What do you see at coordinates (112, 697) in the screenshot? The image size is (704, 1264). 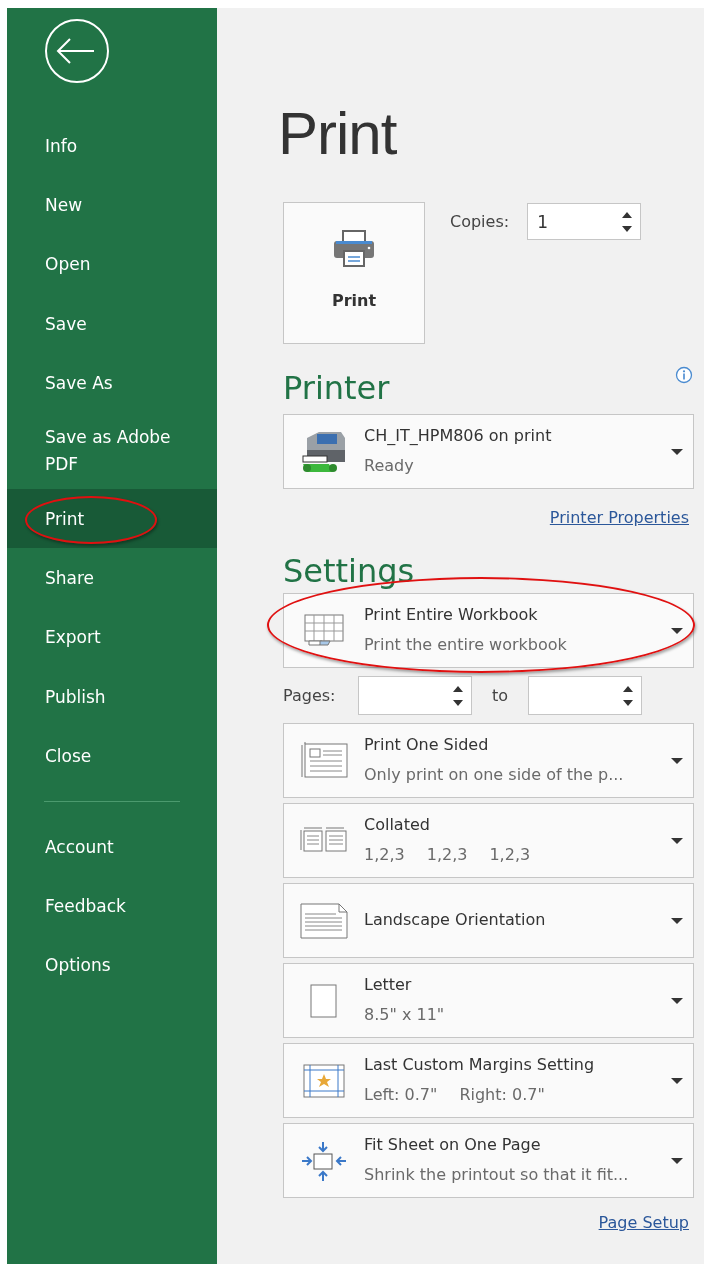 I see `nav-item: Publish` at bounding box center [112, 697].